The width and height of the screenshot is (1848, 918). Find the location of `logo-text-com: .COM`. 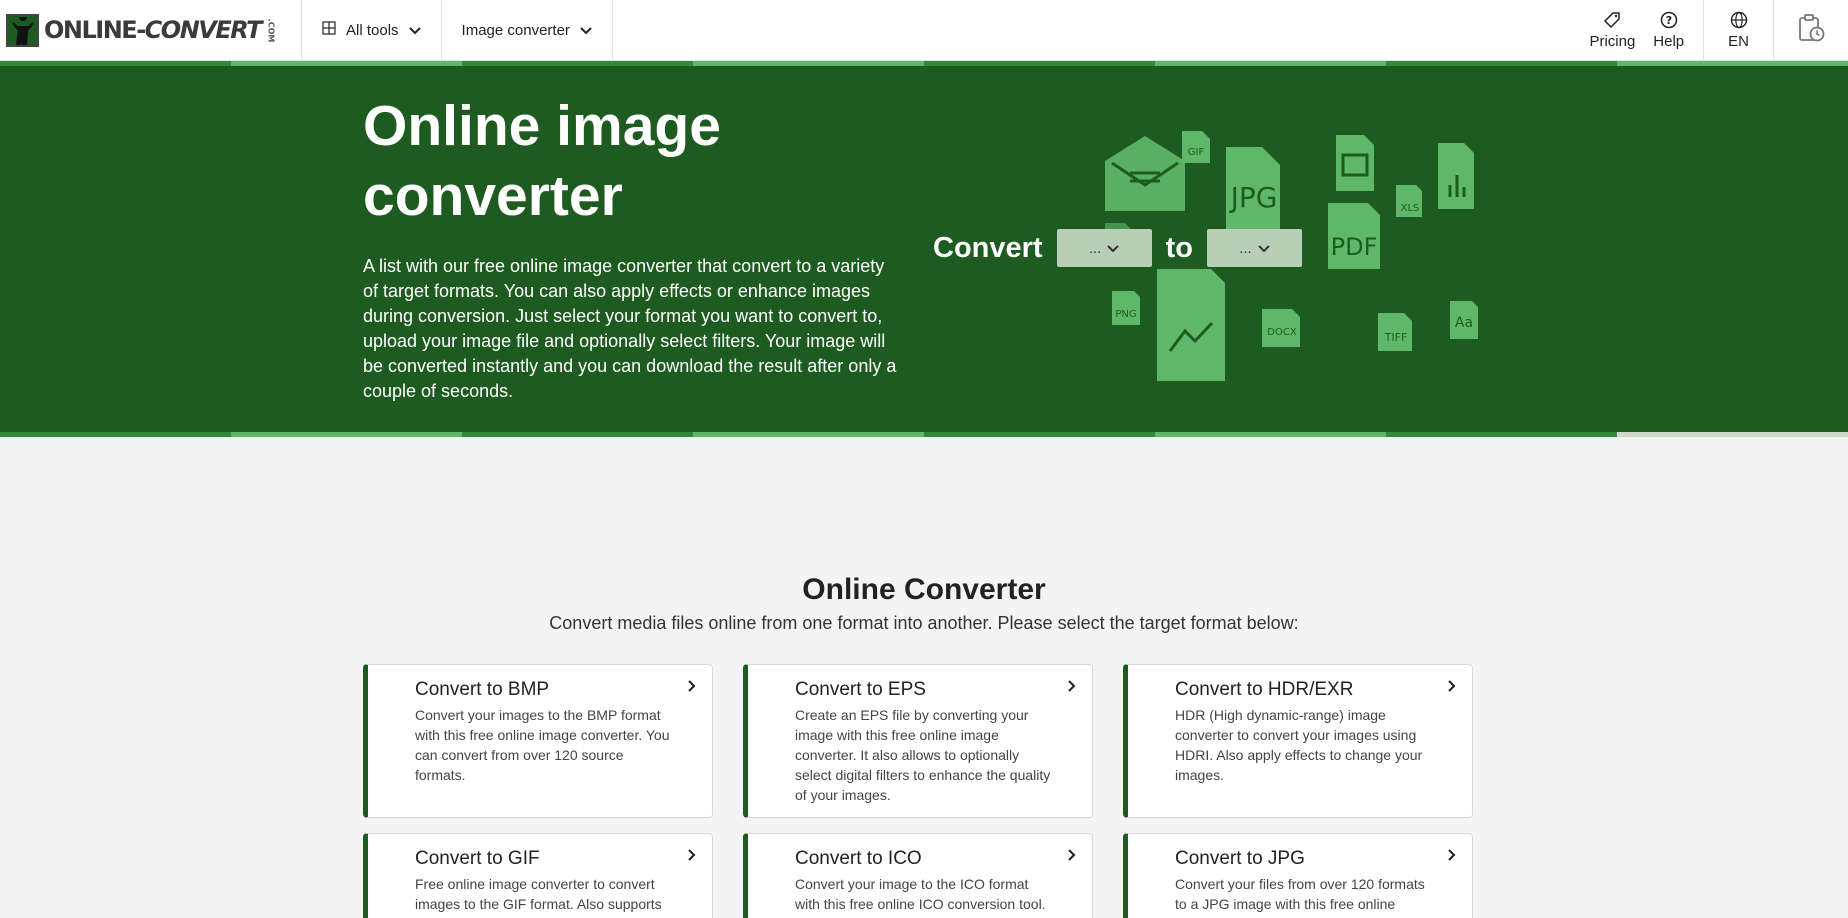

logo-text-com: .COM is located at coordinates (271, 30).